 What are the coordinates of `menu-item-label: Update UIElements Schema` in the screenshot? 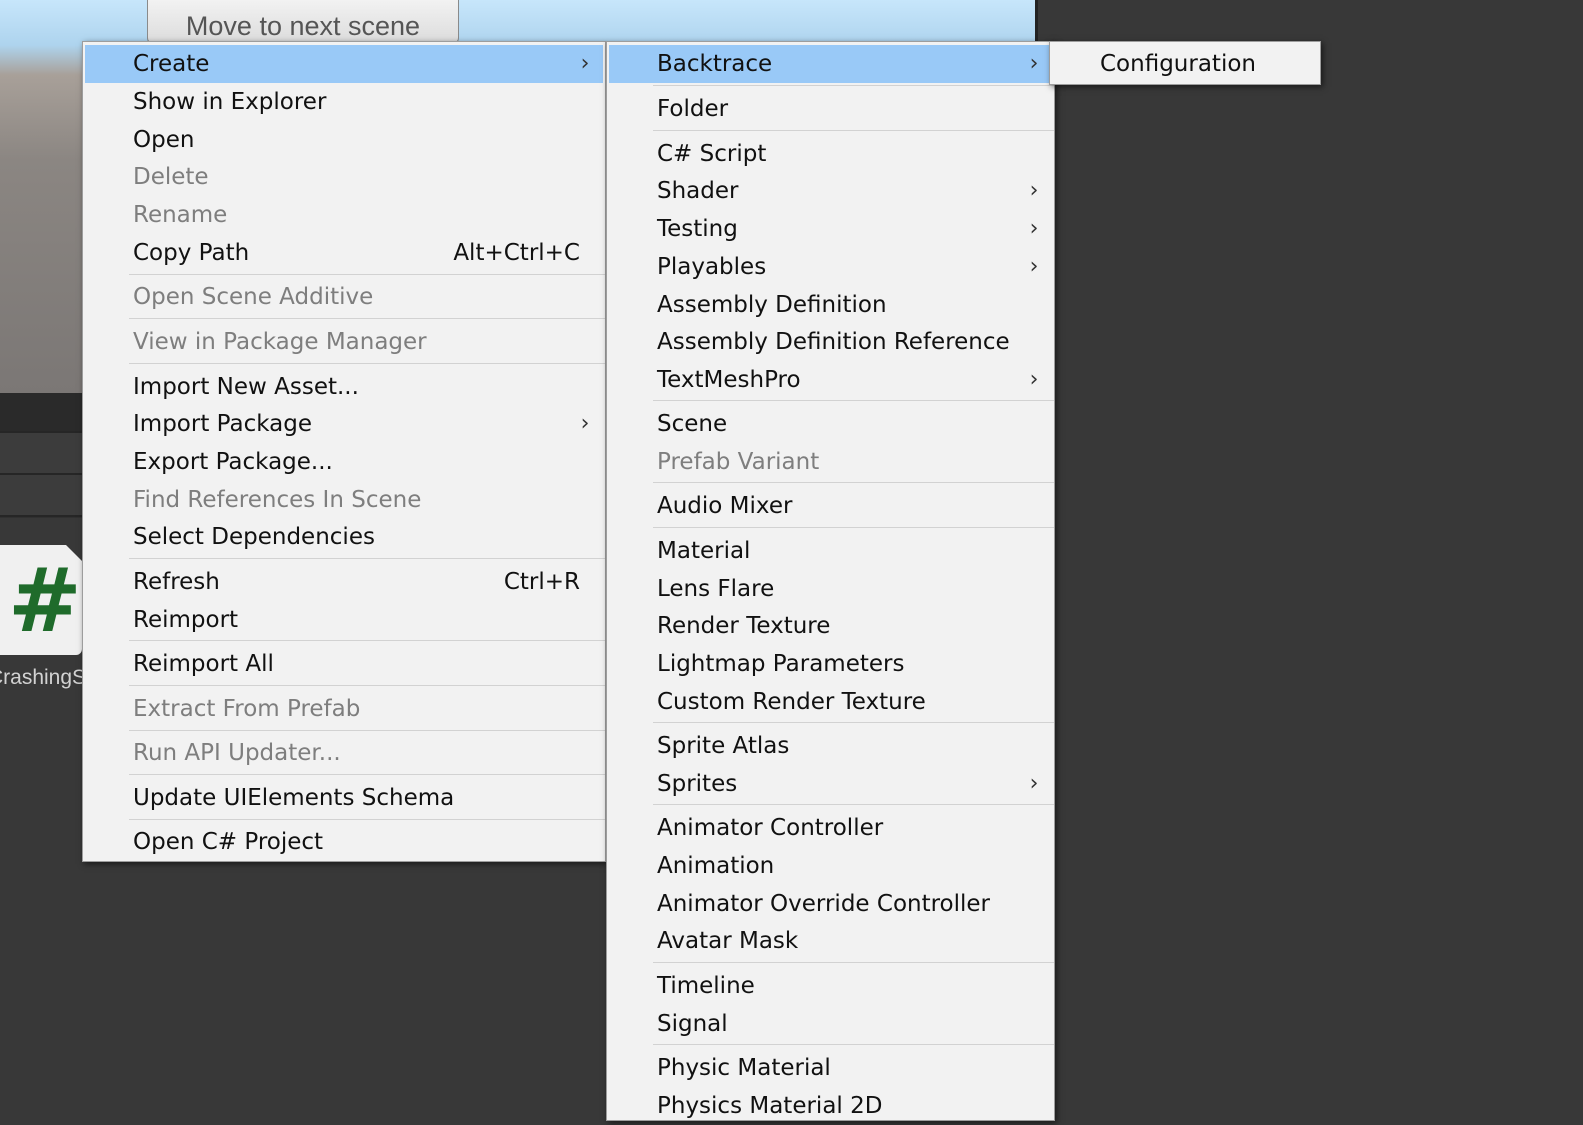 It's located at (294, 798).